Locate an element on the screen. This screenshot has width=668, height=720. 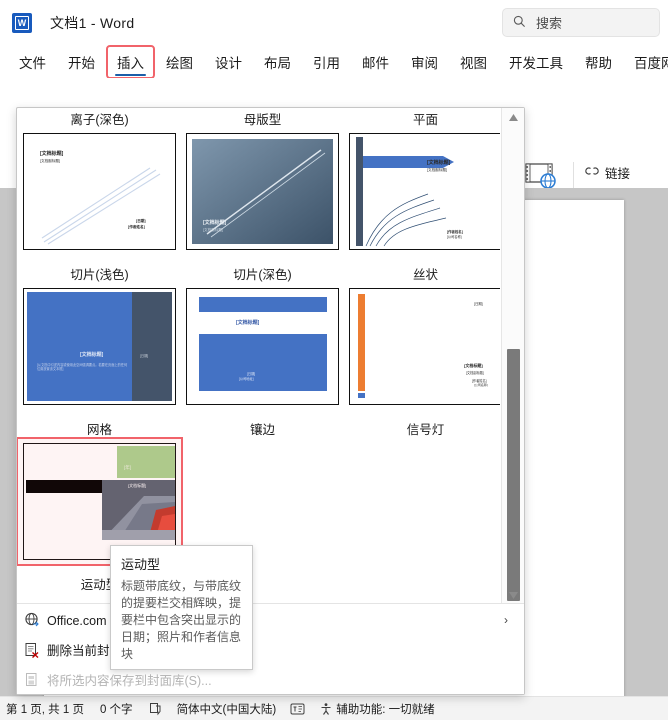
save-selection-icon is located at coordinates (32, 680).